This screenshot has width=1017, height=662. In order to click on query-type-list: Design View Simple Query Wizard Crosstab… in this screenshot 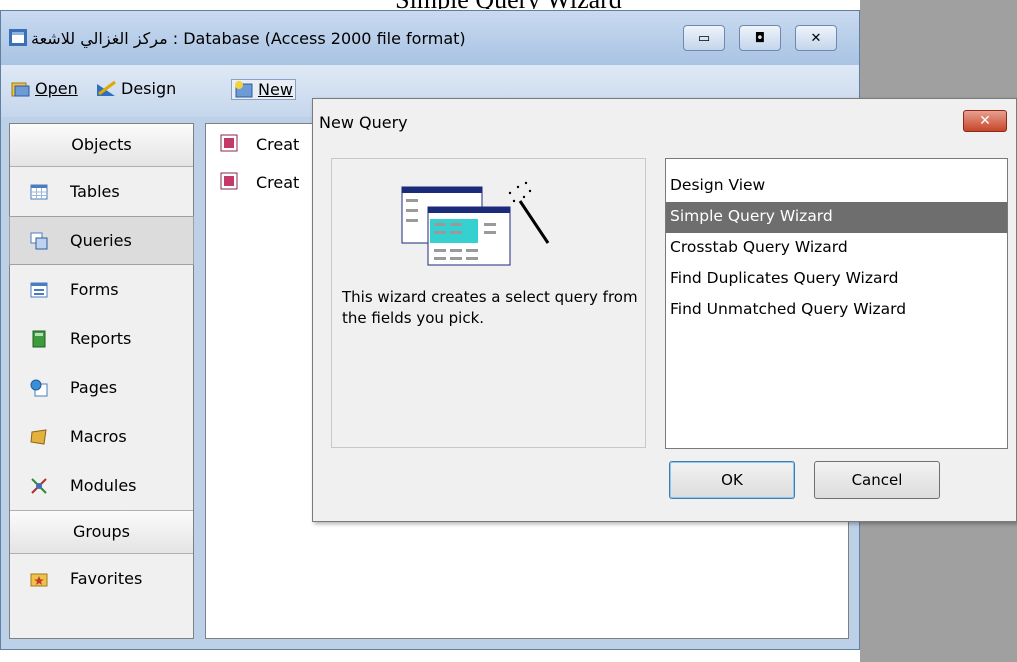, I will do `click(836, 303)`.